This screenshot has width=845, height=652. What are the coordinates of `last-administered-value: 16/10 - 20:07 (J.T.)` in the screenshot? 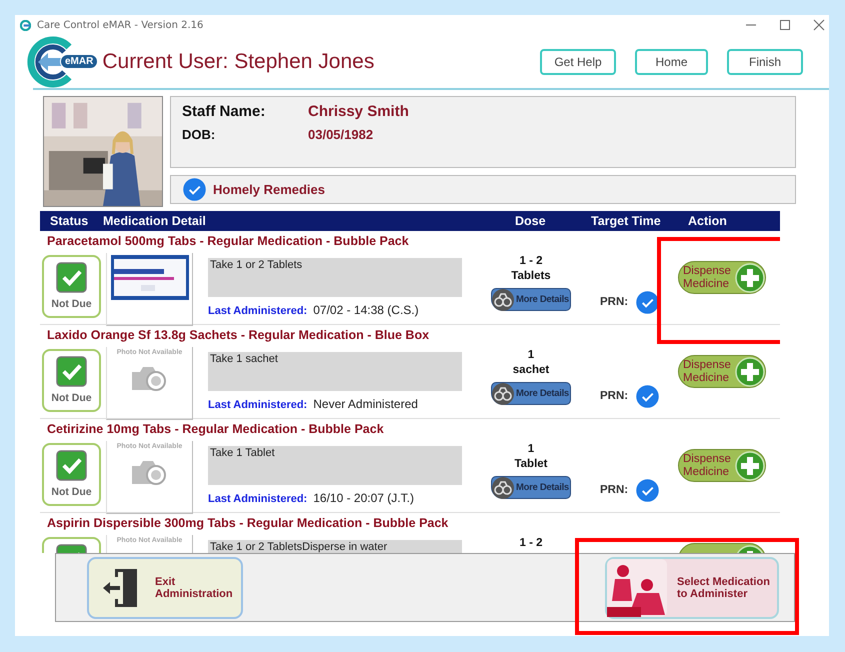 It's located at (363, 498).